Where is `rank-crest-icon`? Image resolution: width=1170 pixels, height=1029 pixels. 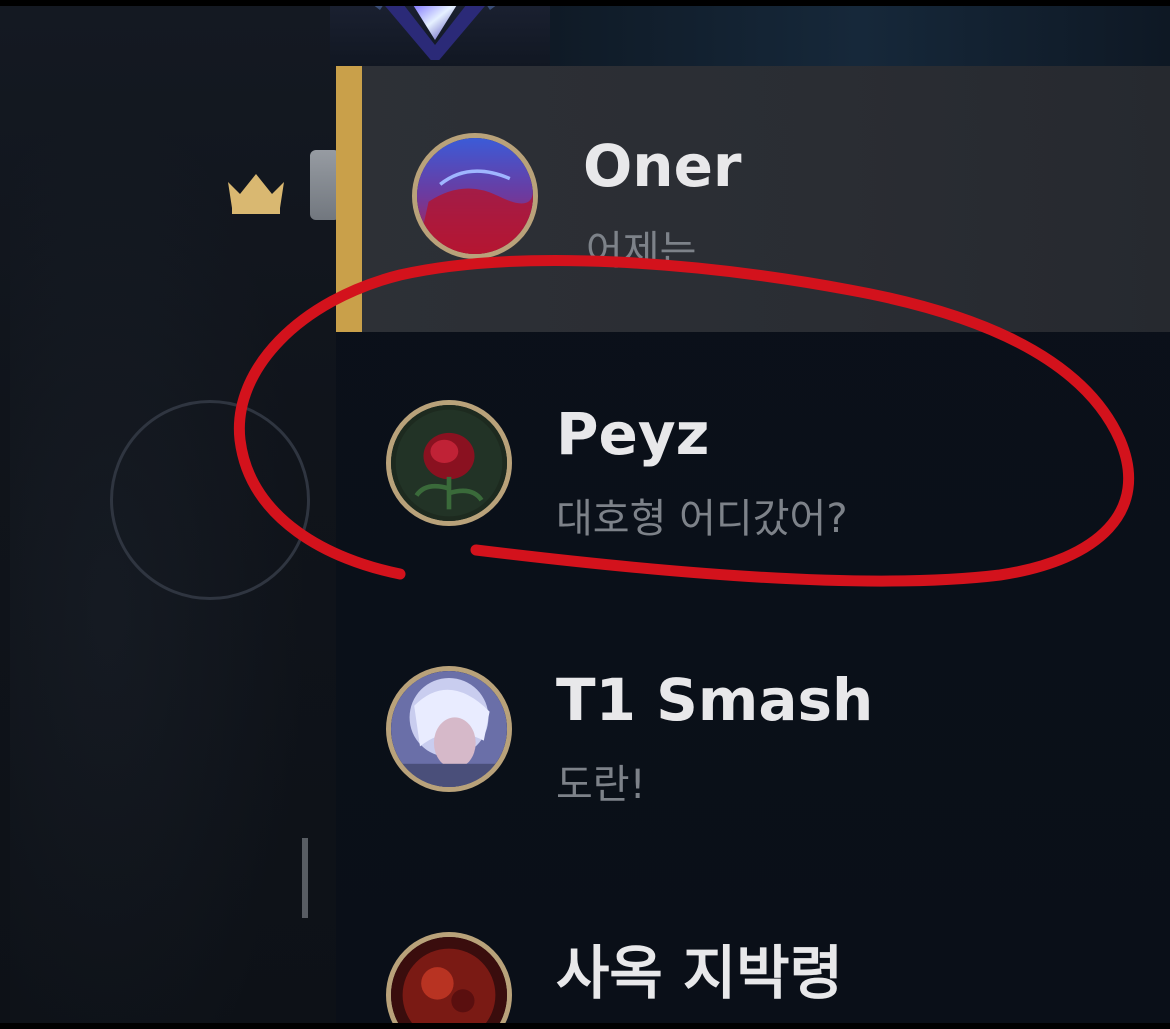
rank-crest-icon is located at coordinates (435, 30).